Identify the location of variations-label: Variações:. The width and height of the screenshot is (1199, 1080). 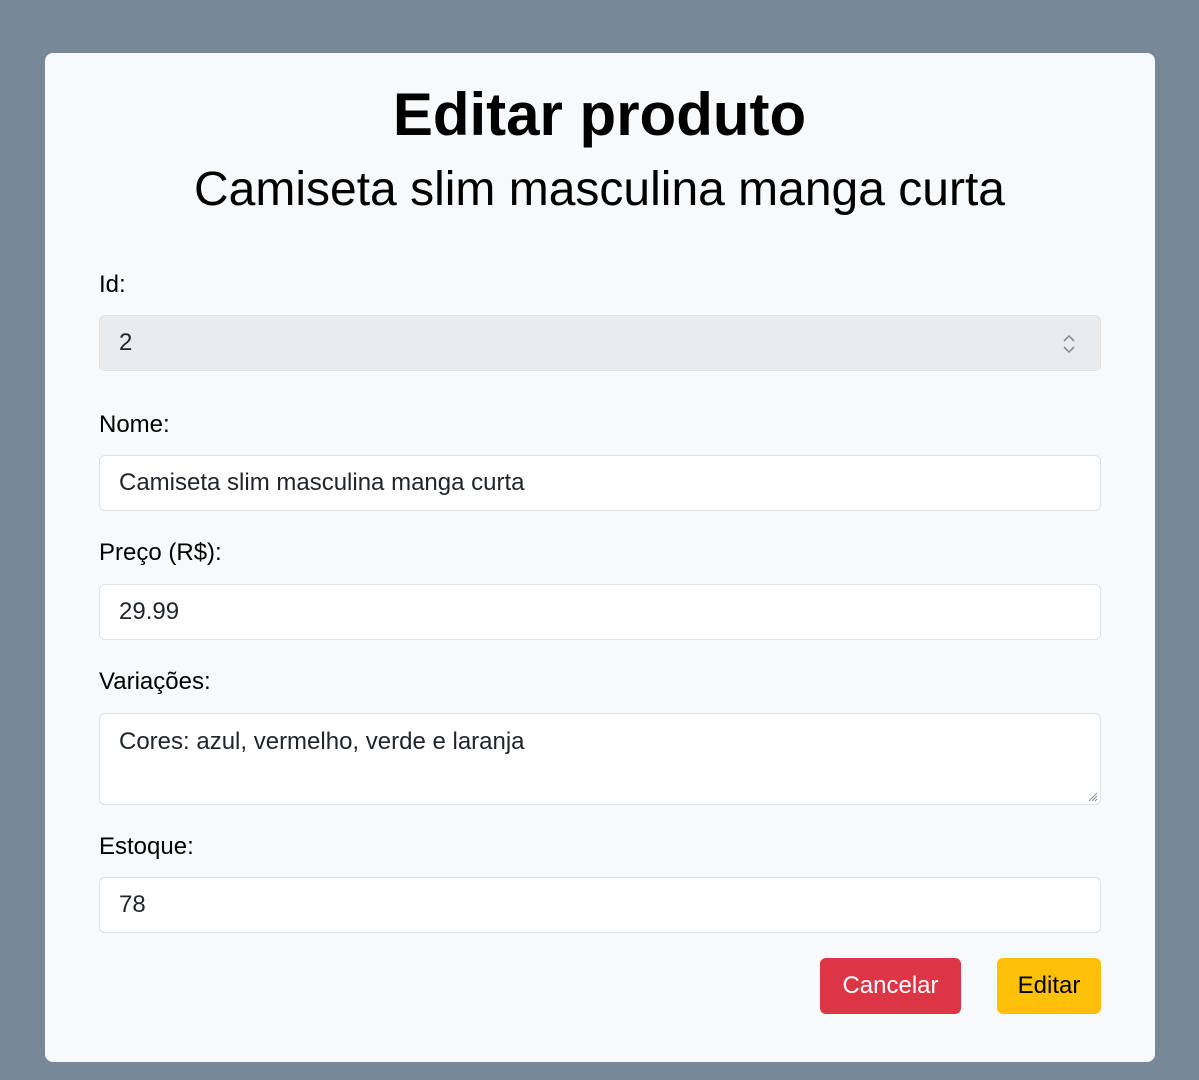
(155, 681).